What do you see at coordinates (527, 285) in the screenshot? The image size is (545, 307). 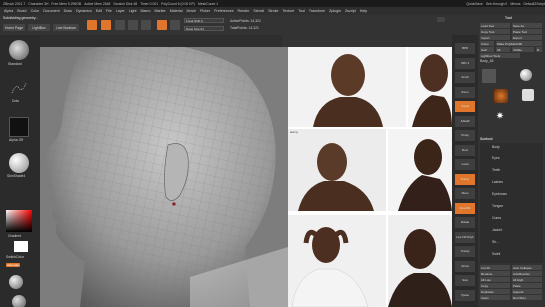 I see `paste-button: Paste` at bounding box center [527, 285].